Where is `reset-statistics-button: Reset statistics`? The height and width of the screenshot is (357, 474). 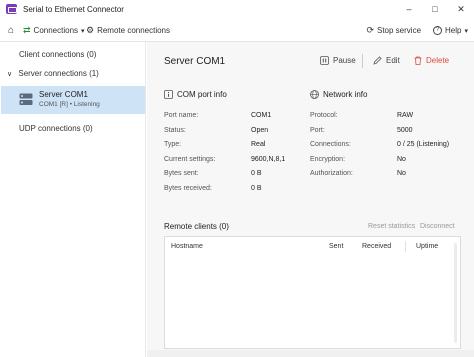 reset-statistics-button: Reset statistics is located at coordinates (391, 226).